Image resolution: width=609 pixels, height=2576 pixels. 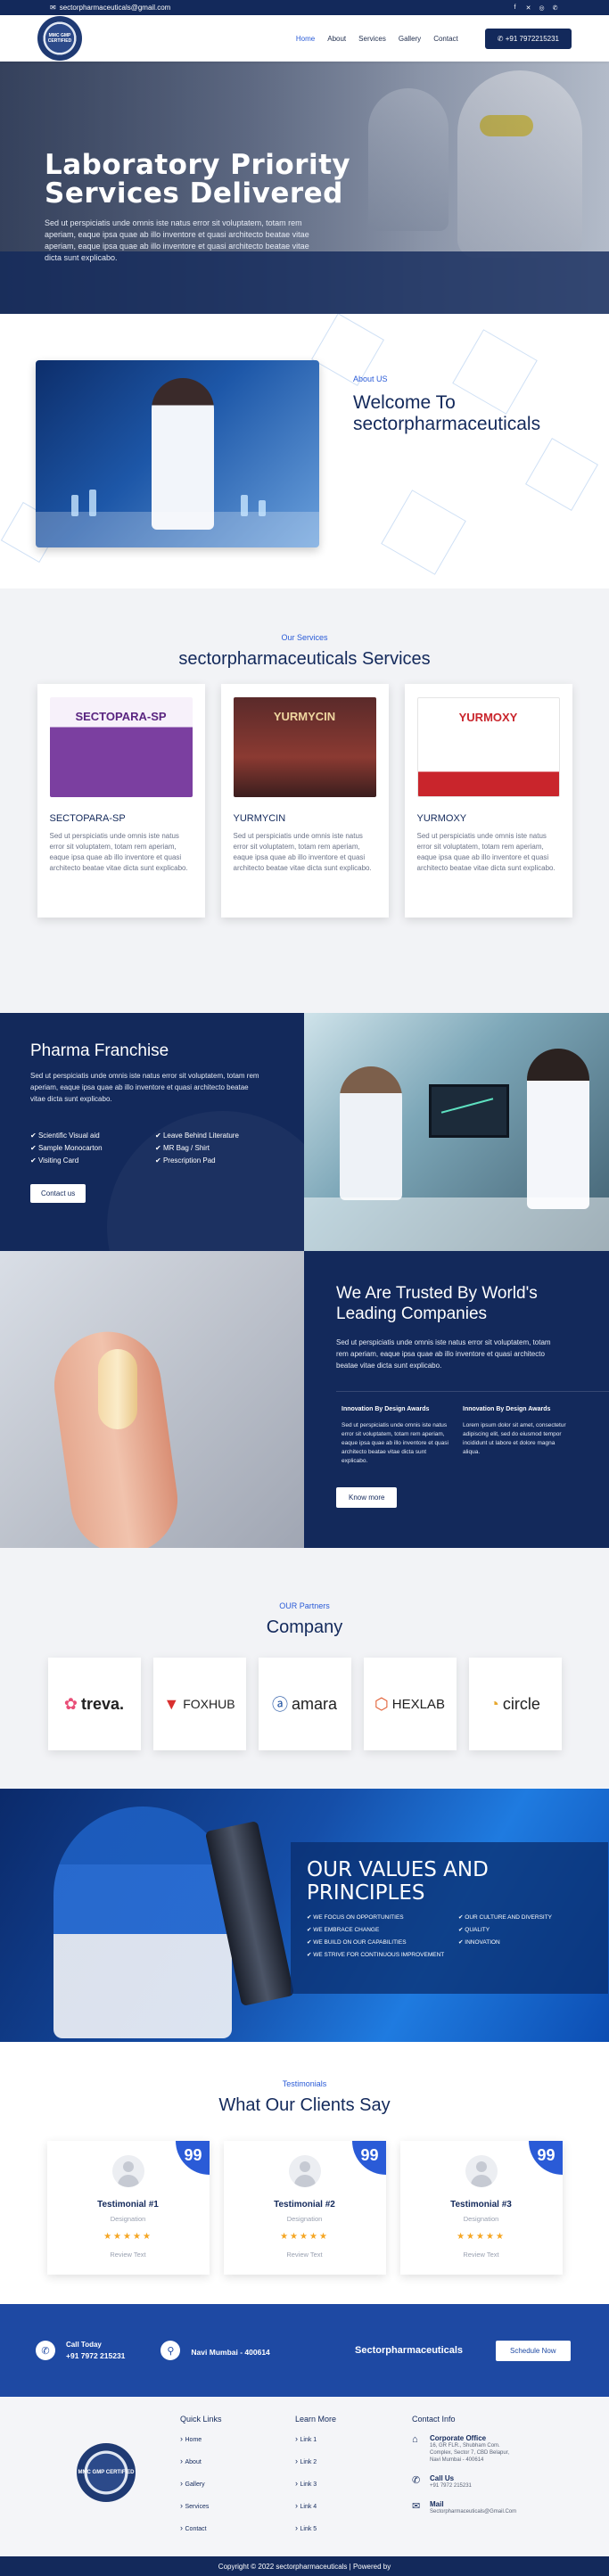 I want to click on site-logo: MMC GMP CERTIFIED, so click(x=60, y=38).